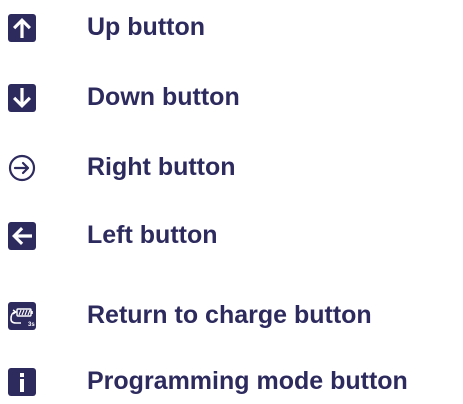 The image size is (463, 404). Describe the element at coordinates (163, 97) in the screenshot. I see `legend-label-down: Down button` at that location.